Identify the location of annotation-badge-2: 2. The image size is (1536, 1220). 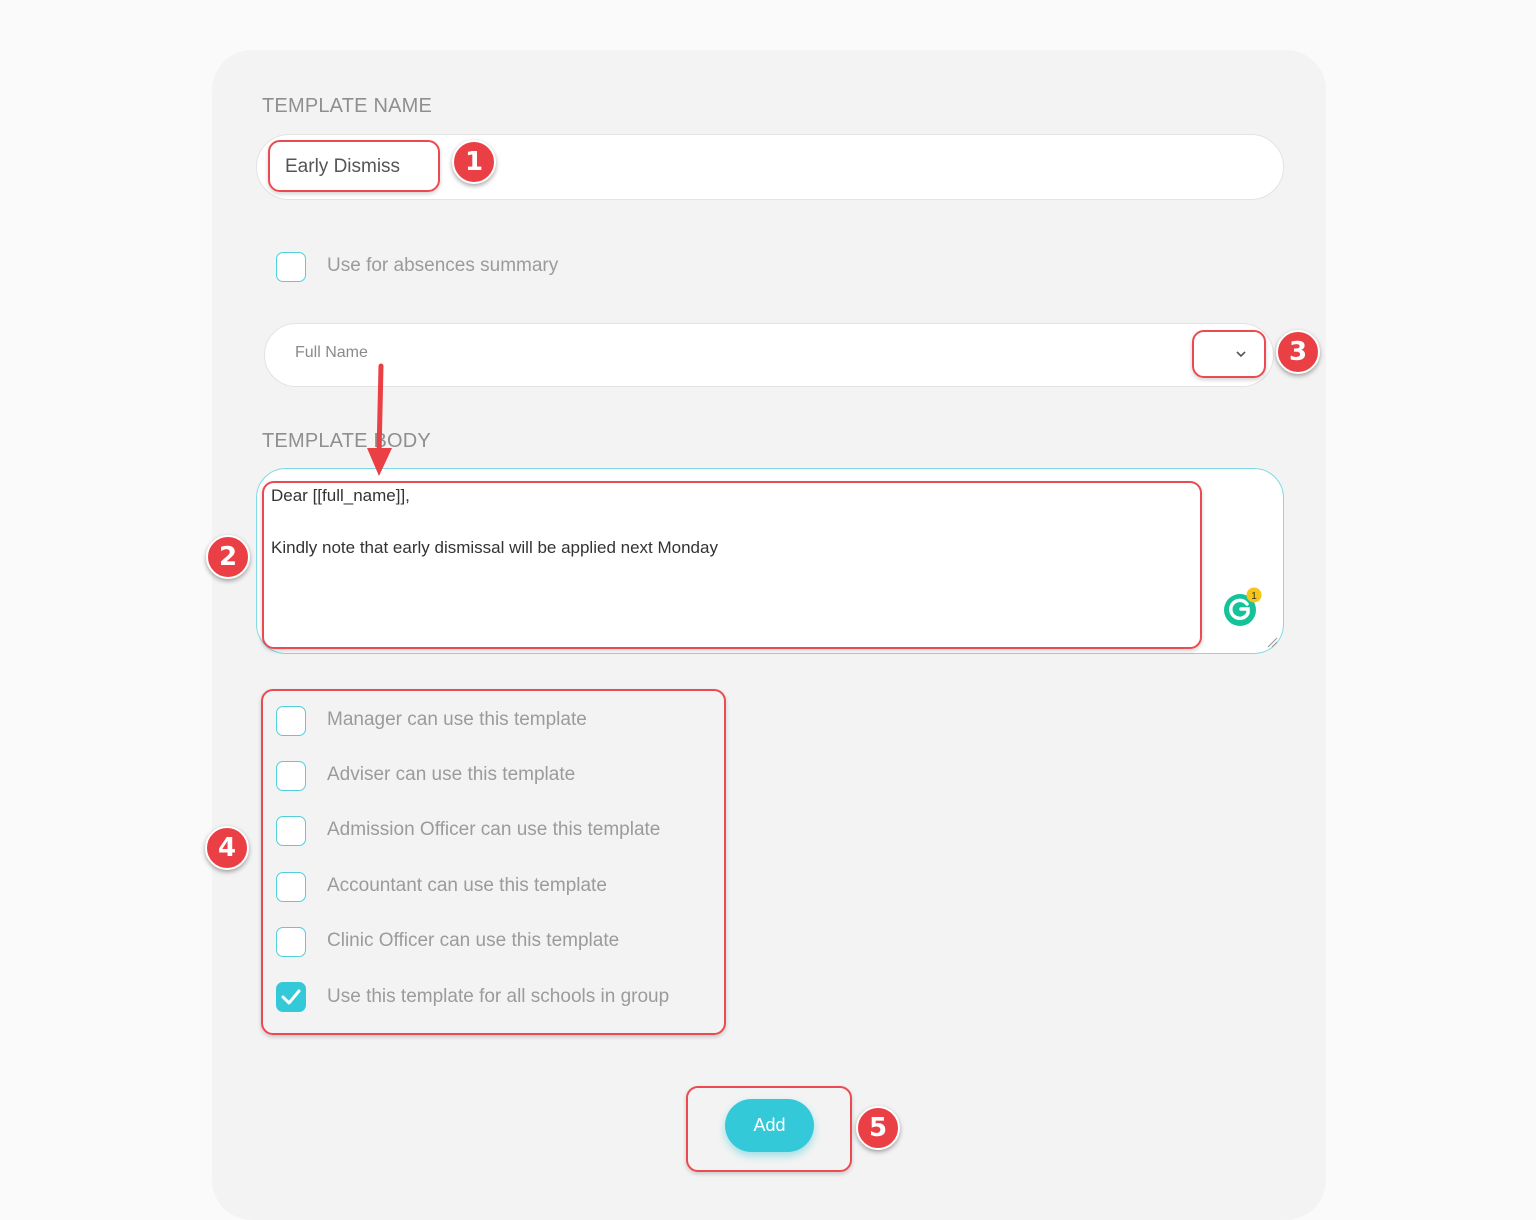
(228, 557).